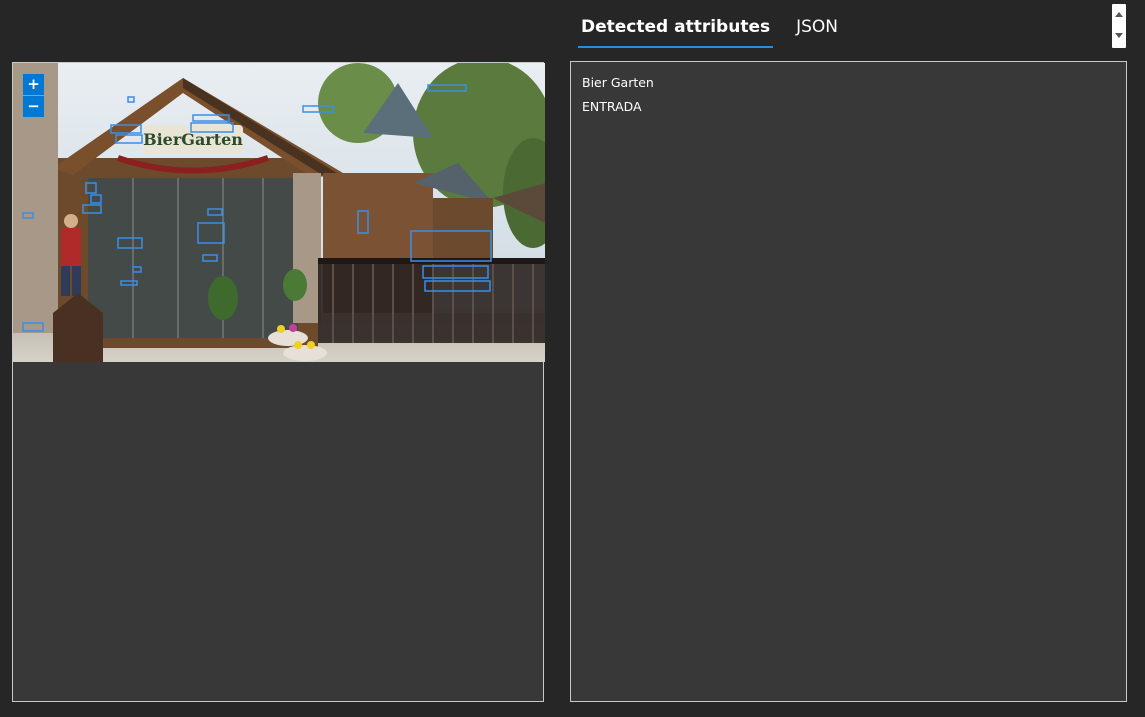 The height and width of the screenshot is (717, 1145). What do you see at coordinates (612, 106) in the screenshot?
I see `attribute-item: ENTRADA` at bounding box center [612, 106].